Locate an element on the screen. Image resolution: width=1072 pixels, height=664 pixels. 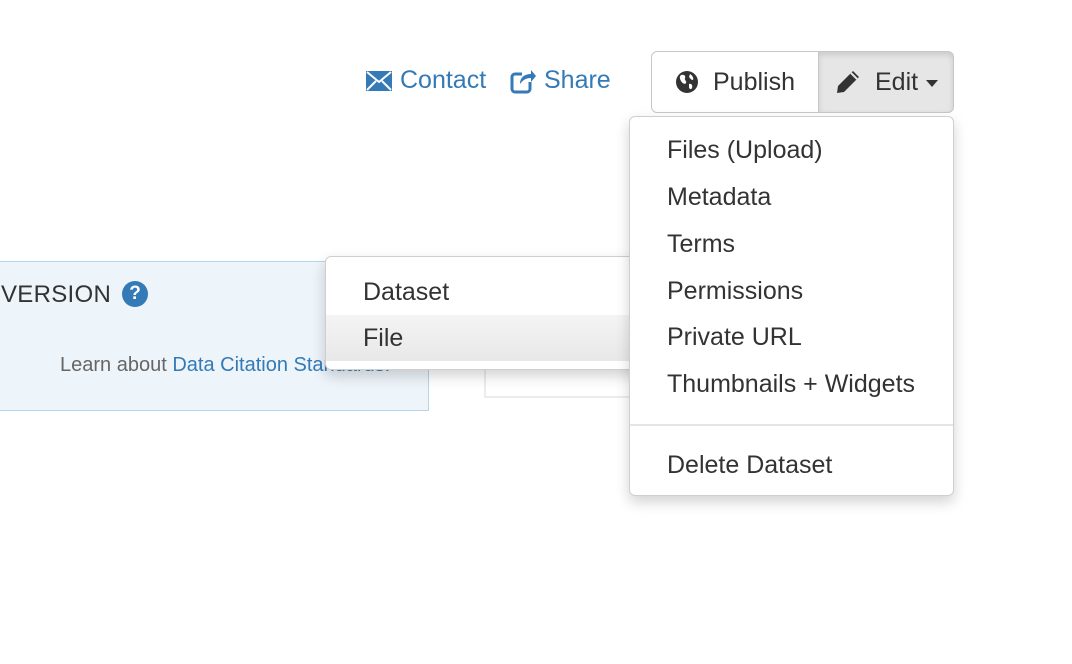
publish-button: Publish is located at coordinates (735, 82).